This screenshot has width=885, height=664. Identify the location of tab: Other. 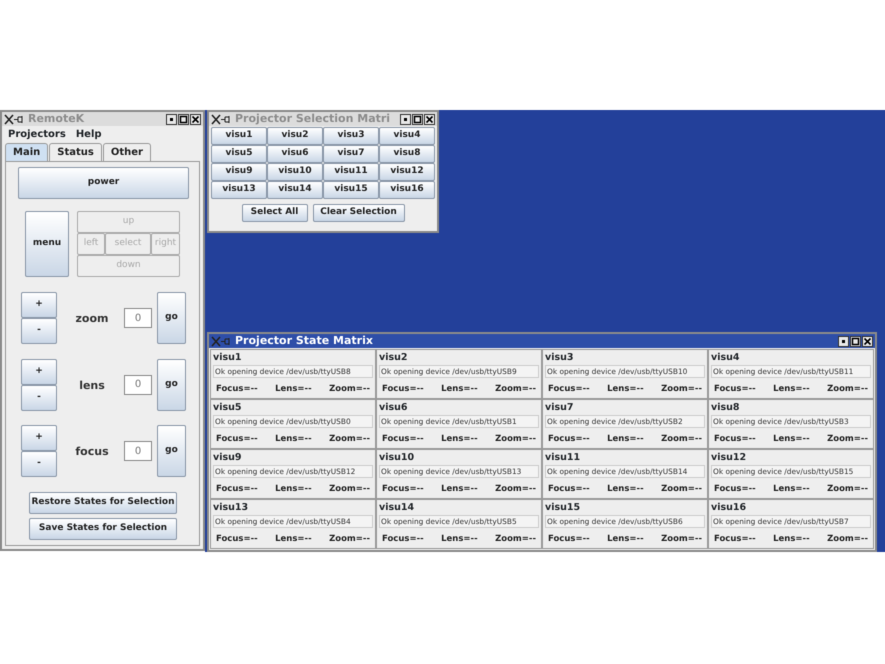
(126, 152).